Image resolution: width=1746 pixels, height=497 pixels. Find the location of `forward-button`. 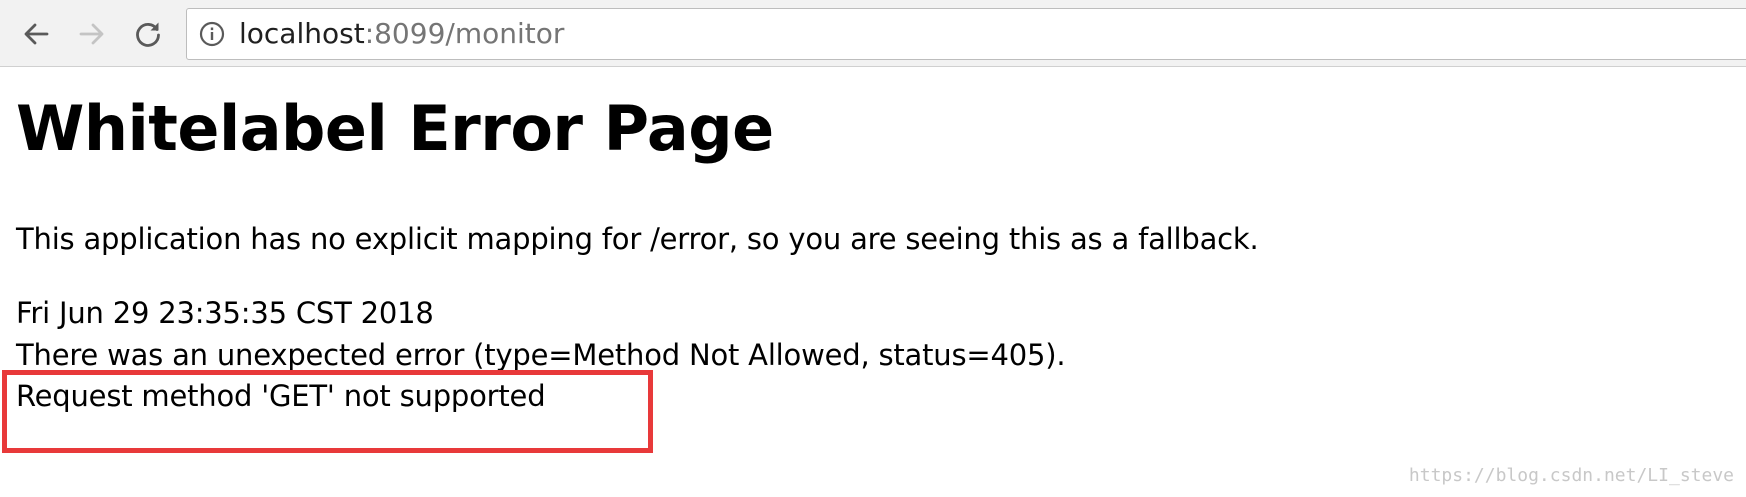

forward-button is located at coordinates (92, 34).